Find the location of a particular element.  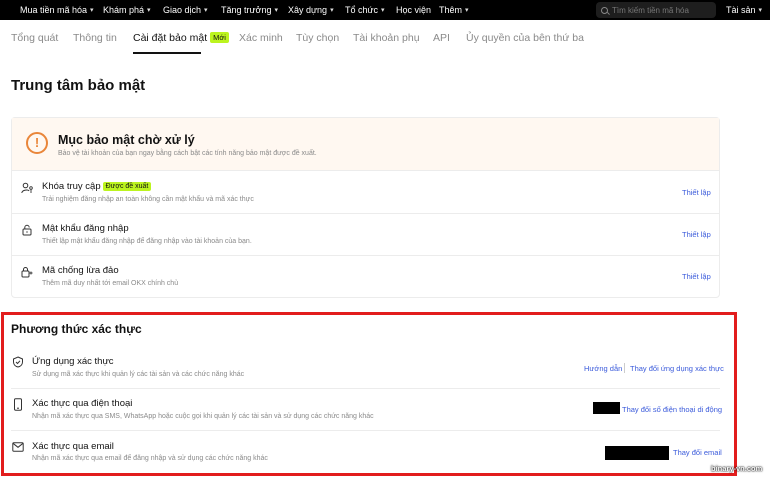

anti-phishing-setup-link: Thiết lập is located at coordinates (696, 276).